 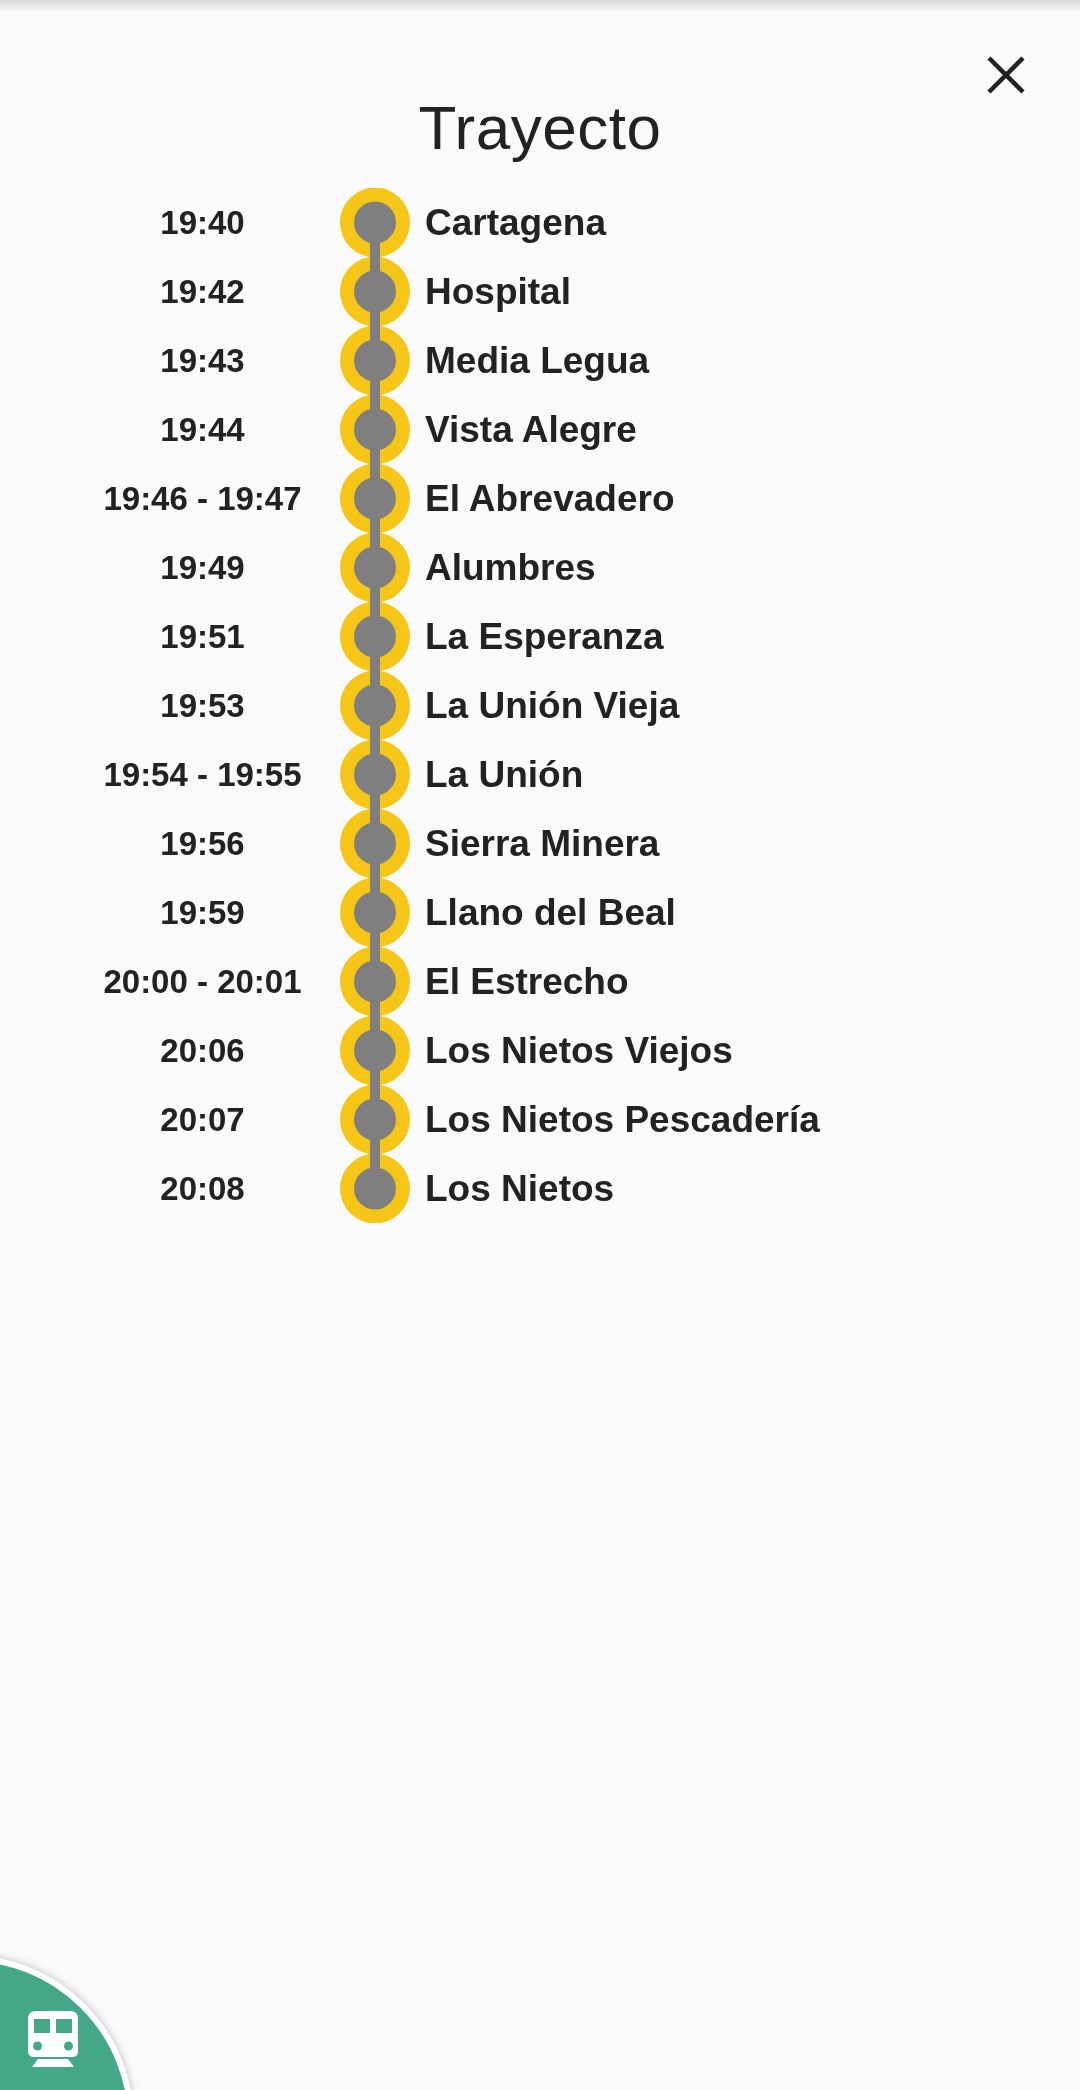 What do you see at coordinates (202, 912) in the screenshot?
I see `stop-time: 19:59` at bounding box center [202, 912].